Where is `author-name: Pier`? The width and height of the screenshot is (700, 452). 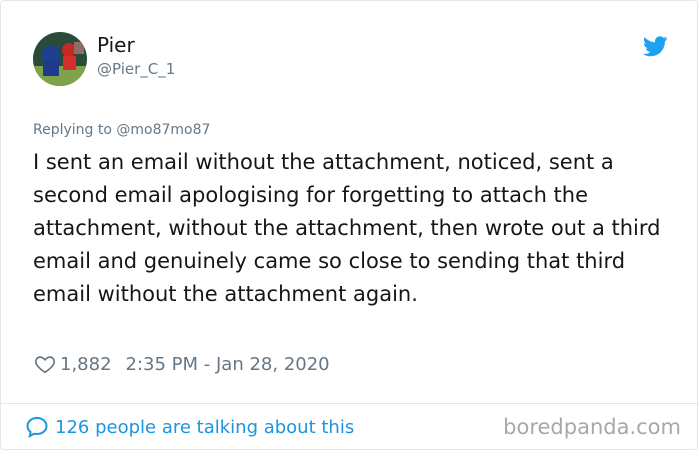 author-name: Pier is located at coordinates (116, 45).